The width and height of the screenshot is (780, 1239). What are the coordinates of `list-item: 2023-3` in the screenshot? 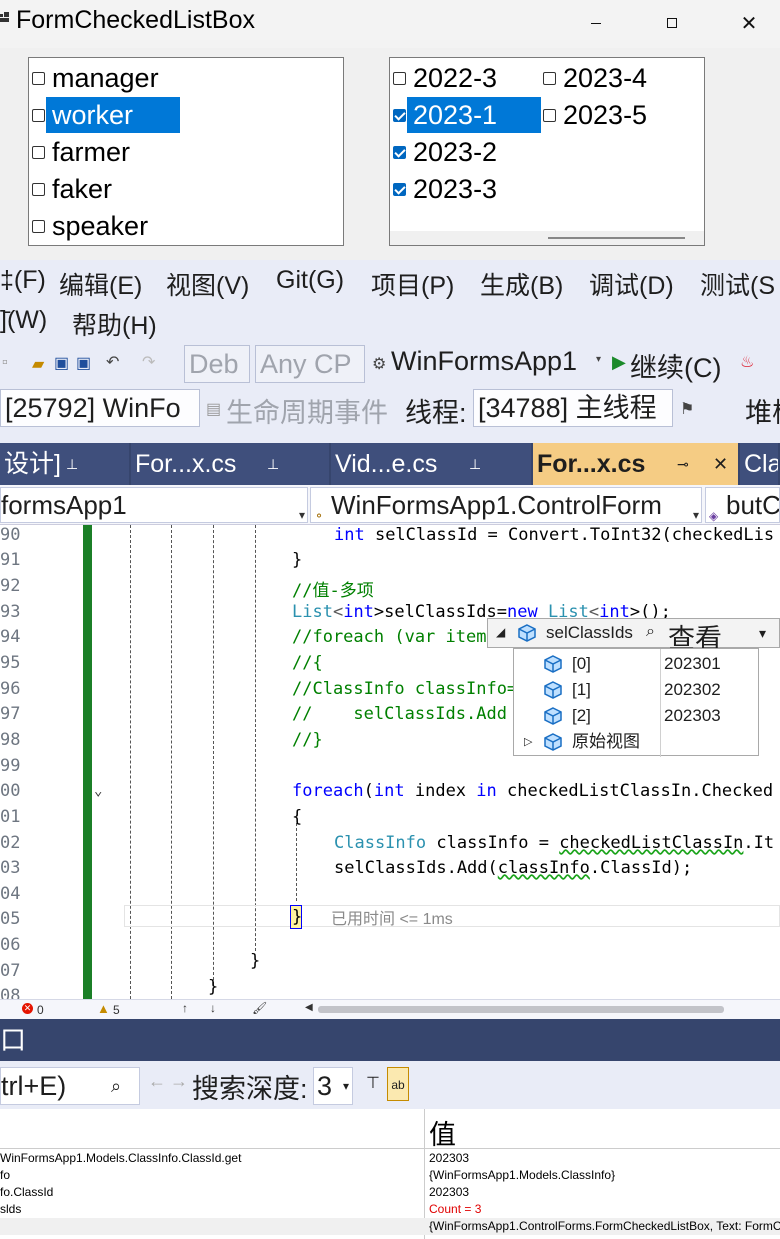 It's located at (465, 189).